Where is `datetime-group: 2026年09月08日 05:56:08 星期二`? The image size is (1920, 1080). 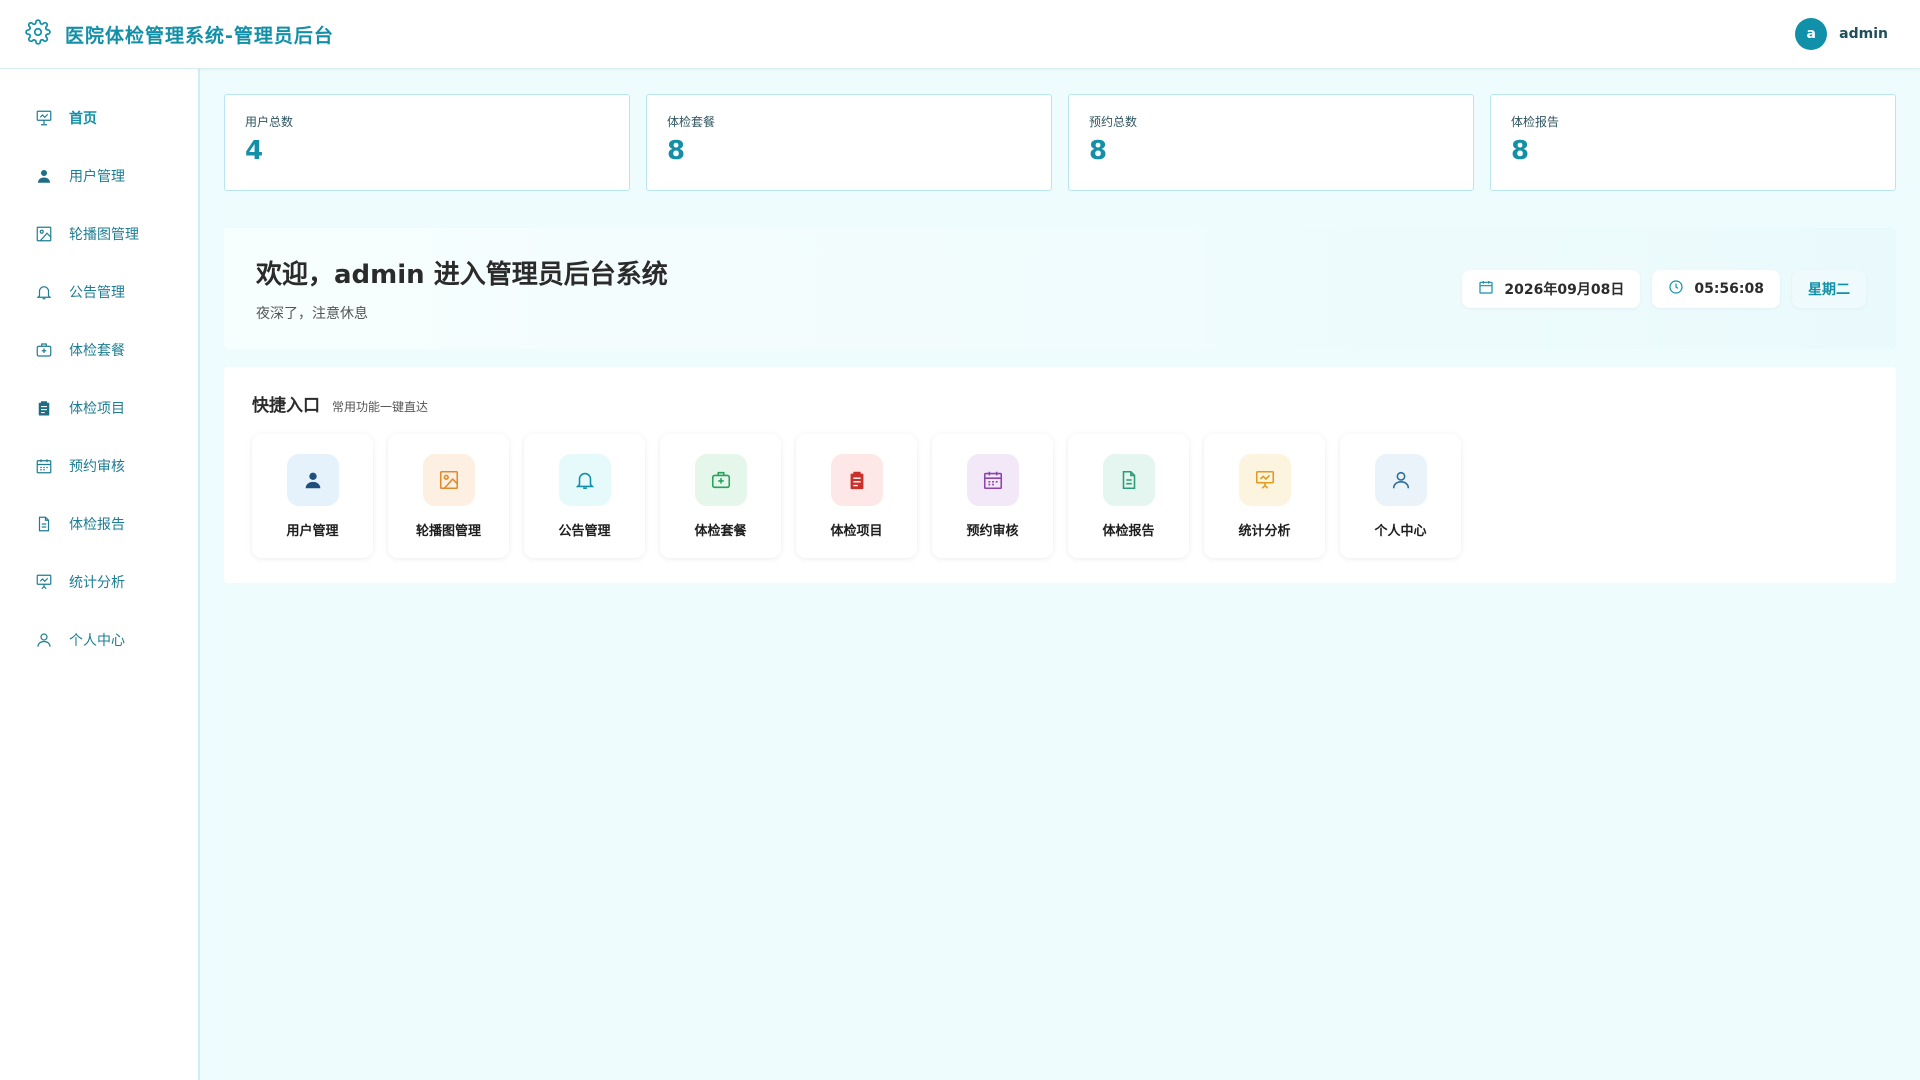
datetime-group: 2026年09月08日 05:56:08 星期二 is located at coordinates (1664, 288).